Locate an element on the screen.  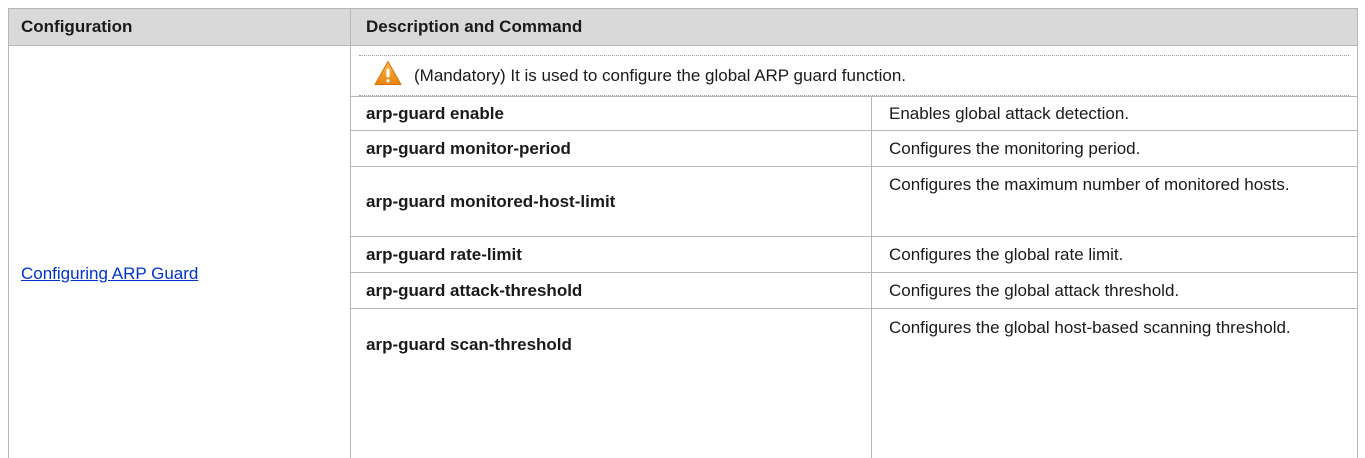
warning-icon is located at coordinates (388, 73).